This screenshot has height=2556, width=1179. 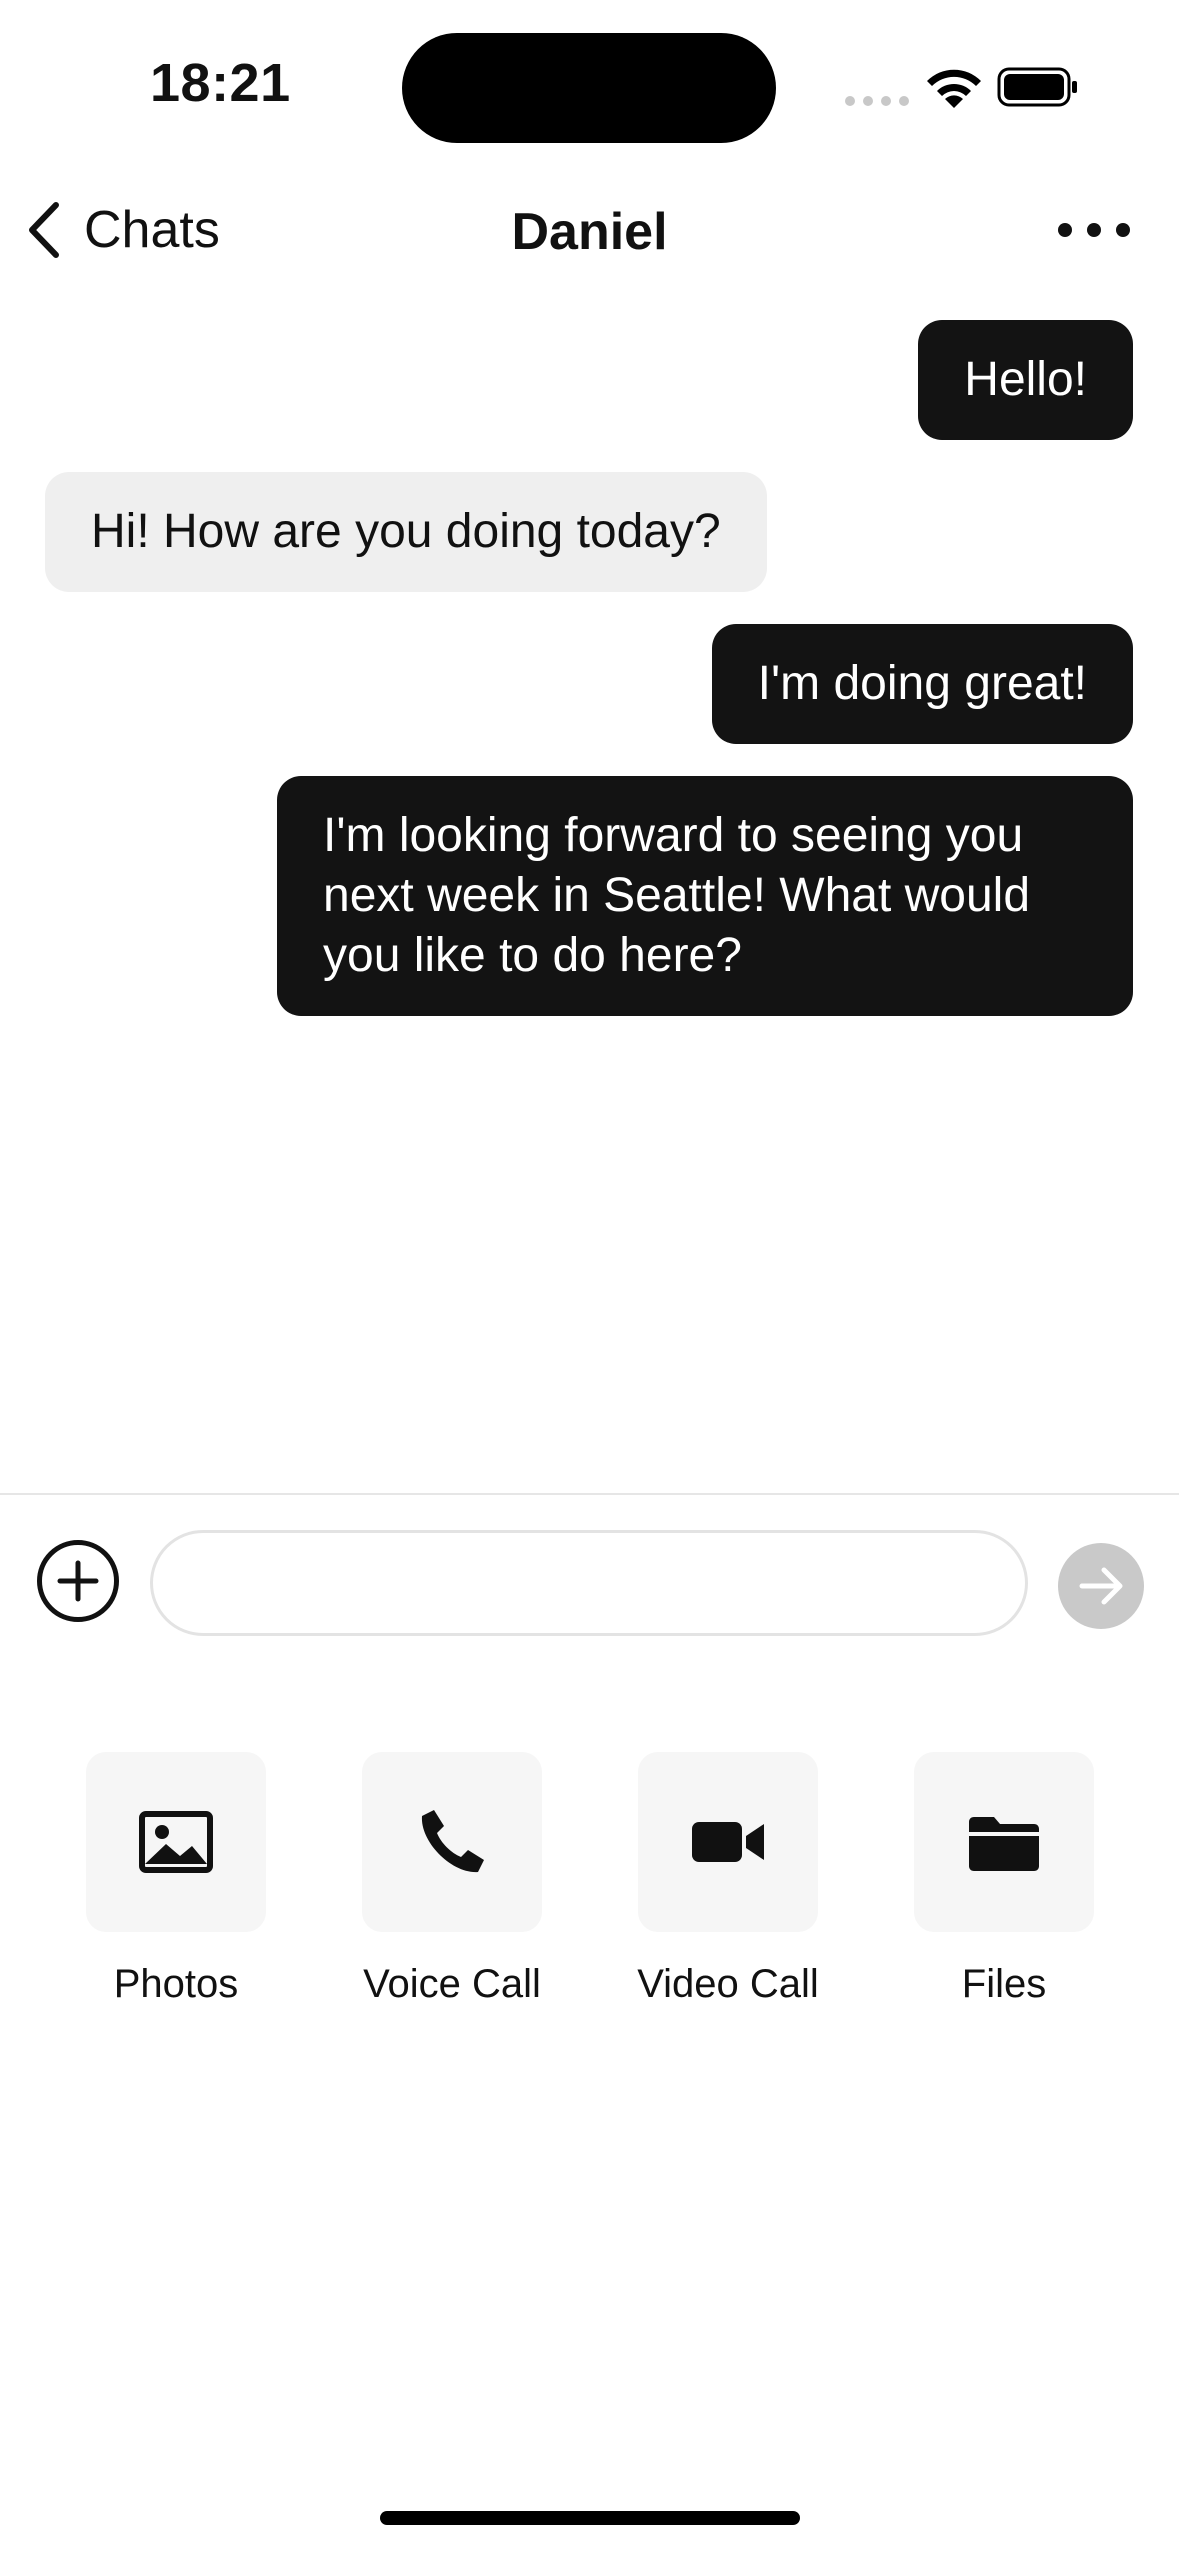 I want to click on status-time: 18:21, so click(x=220, y=83).